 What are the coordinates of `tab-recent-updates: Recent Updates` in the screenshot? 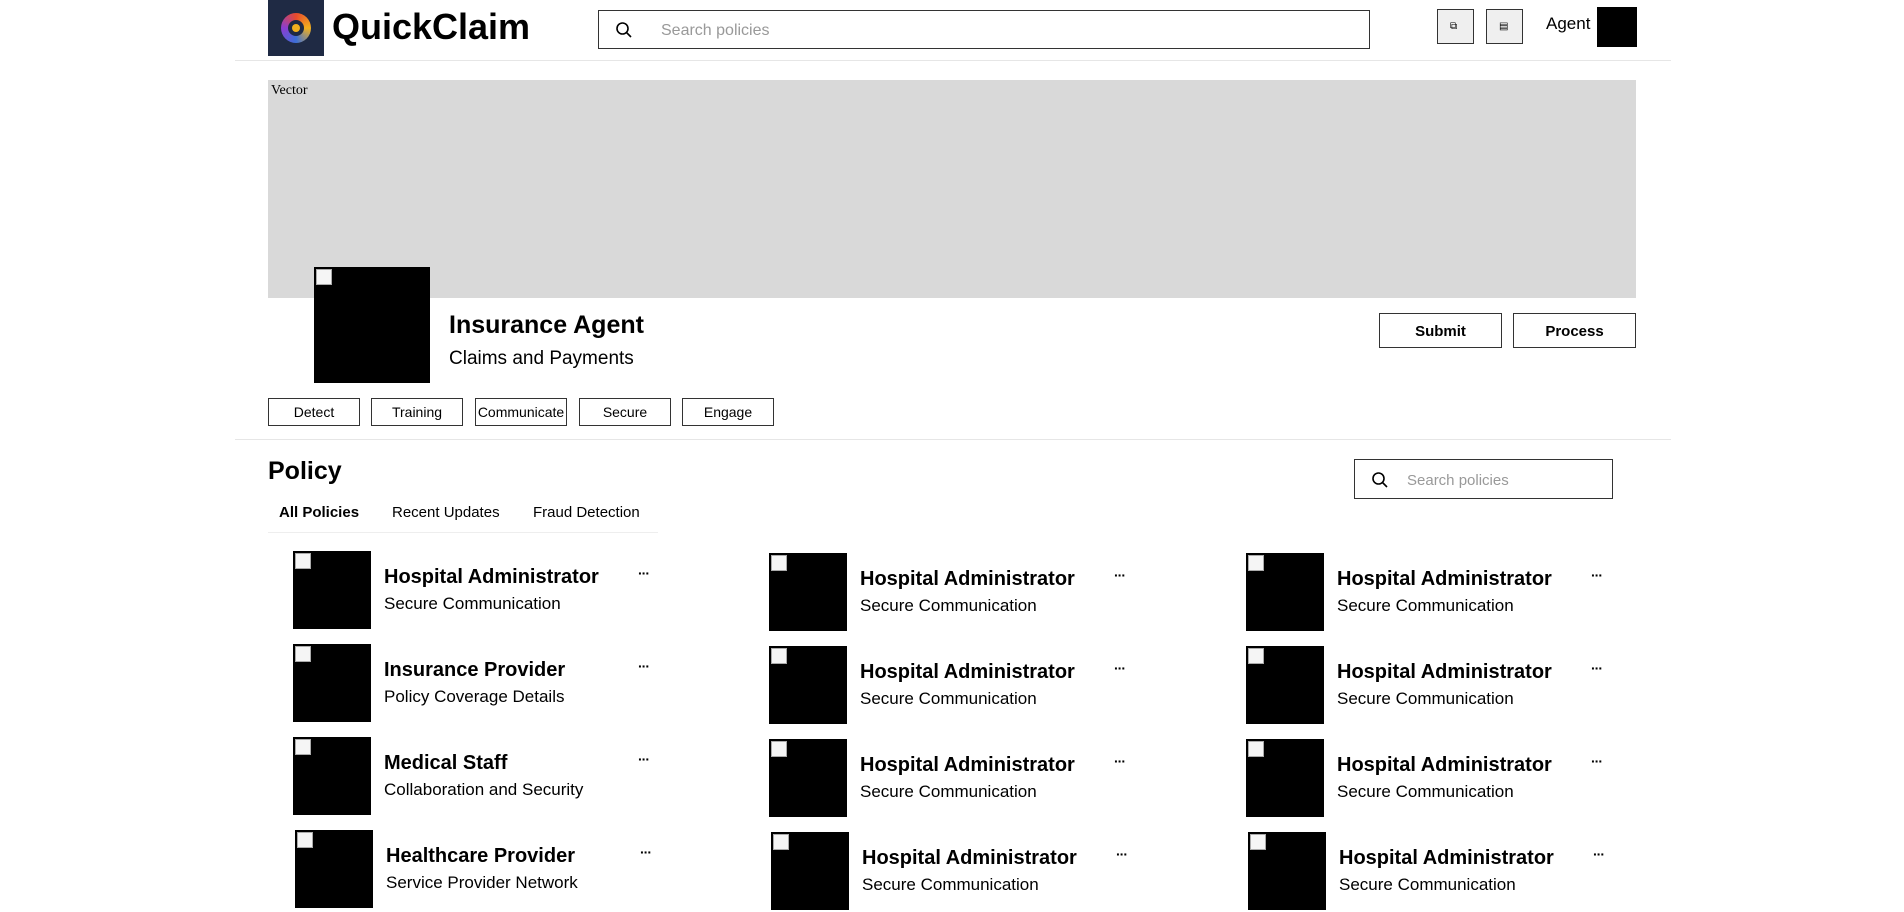 It's located at (446, 512).